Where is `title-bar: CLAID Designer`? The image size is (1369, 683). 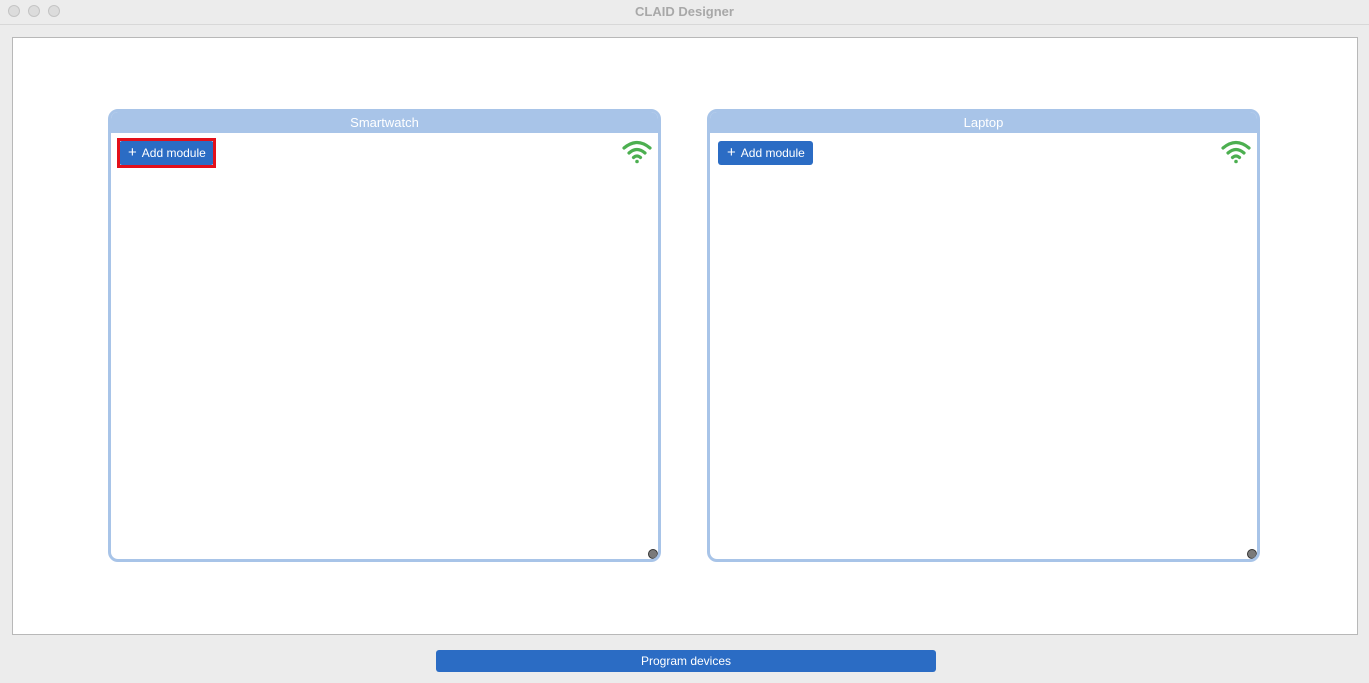
title-bar: CLAID Designer is located at coordinates (684, 12).